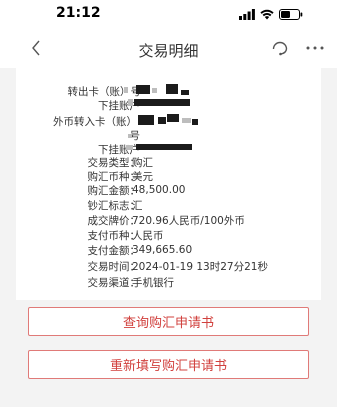 This screenshot has height=407, width=337. What do you see at coordinates (168, 235) in the screenshot?
I see `detail-row: 支付币种： 人民币` at bounding box center [168, 235].